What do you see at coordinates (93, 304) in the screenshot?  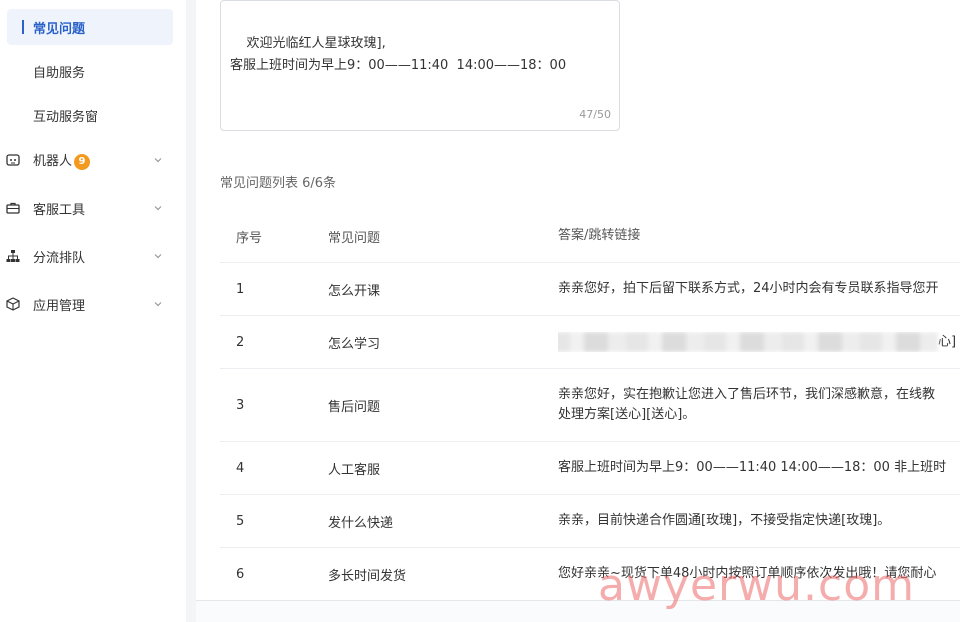 I see `sidebar-group-app-management: 应用管理` at bounding box center [93, 304].